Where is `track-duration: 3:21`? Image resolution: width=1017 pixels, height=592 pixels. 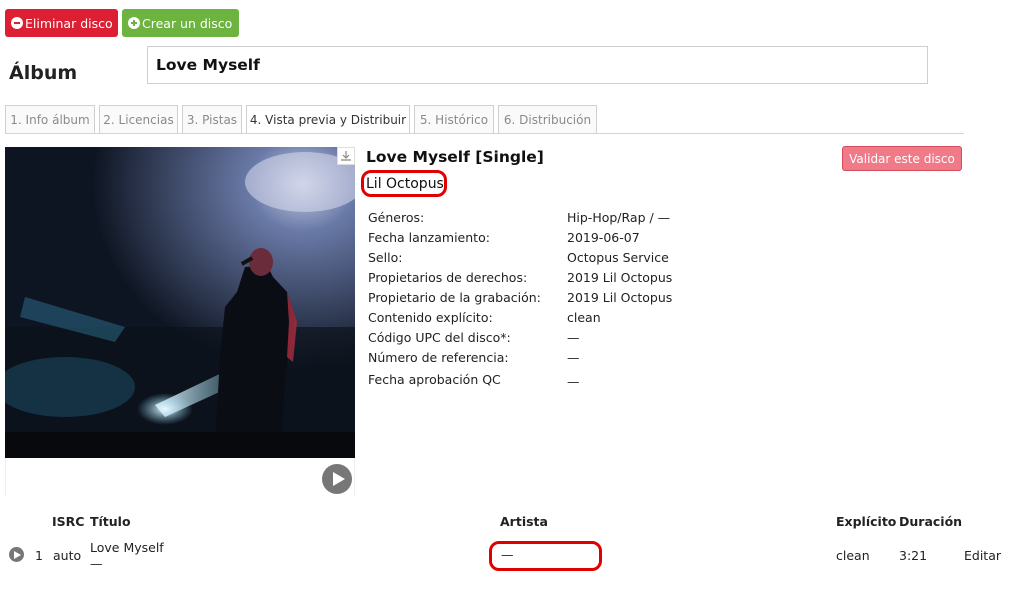
track-duration: 3:21 is located at coordinates (913, 555).